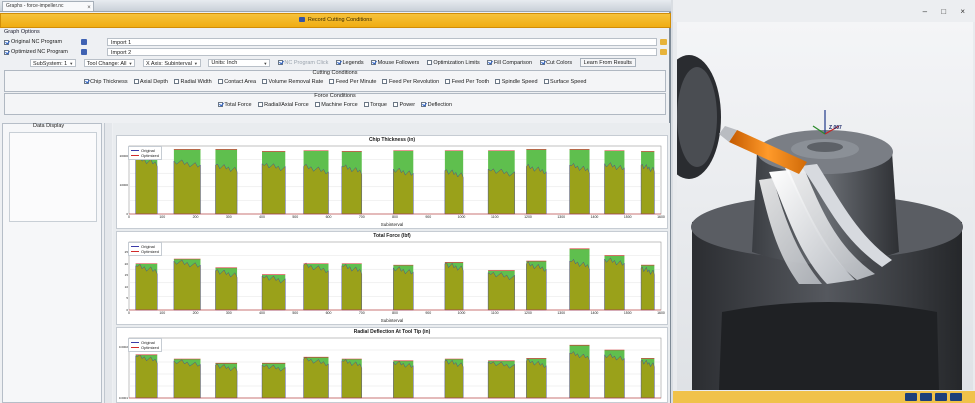 Image resolution: width=975 pixels, height=403 pixels. Describe the element at coordinates (509, 62) in the screenshot. I see `fill-comparison-option: Fill Comparison` at that location.